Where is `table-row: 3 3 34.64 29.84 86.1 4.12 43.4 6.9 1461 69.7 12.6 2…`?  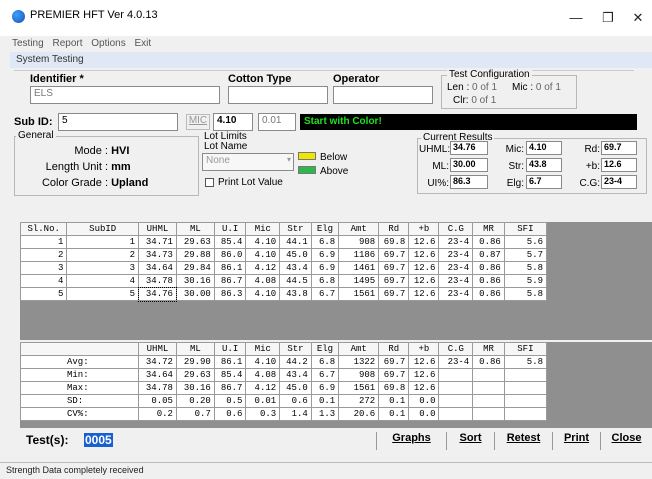 table-row: 3 3 34.64 29.84 86.1 4.12 43.4 6.9 1461 69.7 12.6 2… is located at coordinates (283, 268).